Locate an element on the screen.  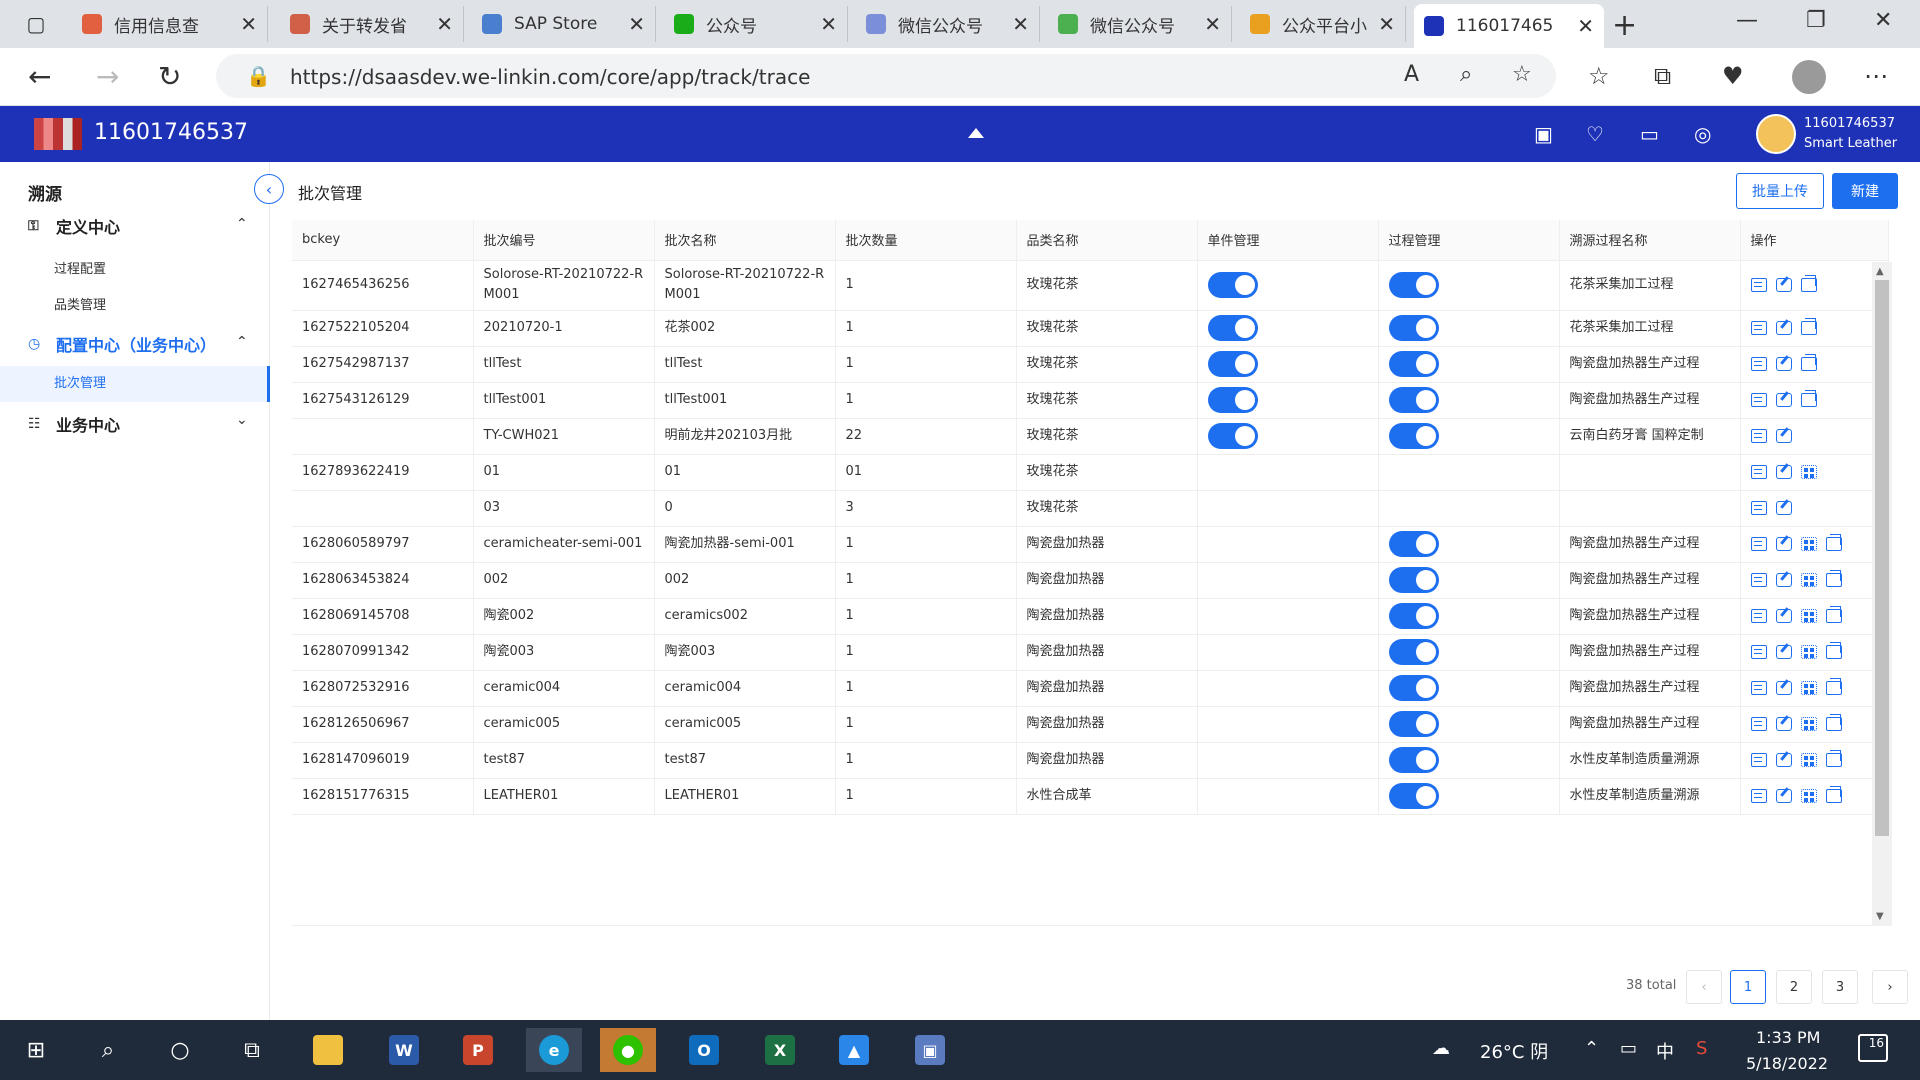
zoom-icon: ⌕ is located at coordinates (1466, 74).